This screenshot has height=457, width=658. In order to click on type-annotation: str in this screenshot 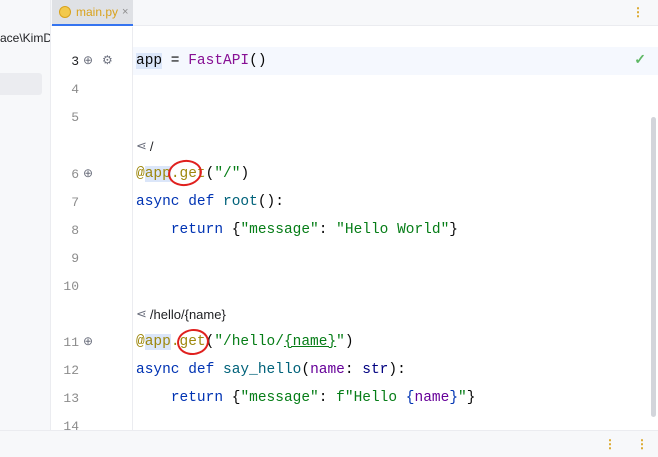, I will do `click(375, 370)`.